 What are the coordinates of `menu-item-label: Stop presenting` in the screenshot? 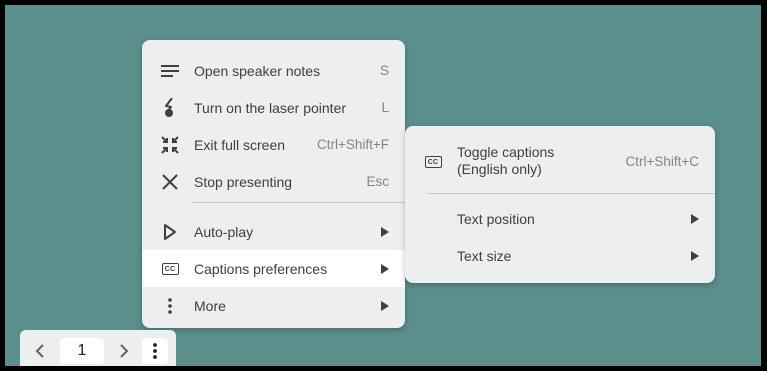 It's located at (243, 181).